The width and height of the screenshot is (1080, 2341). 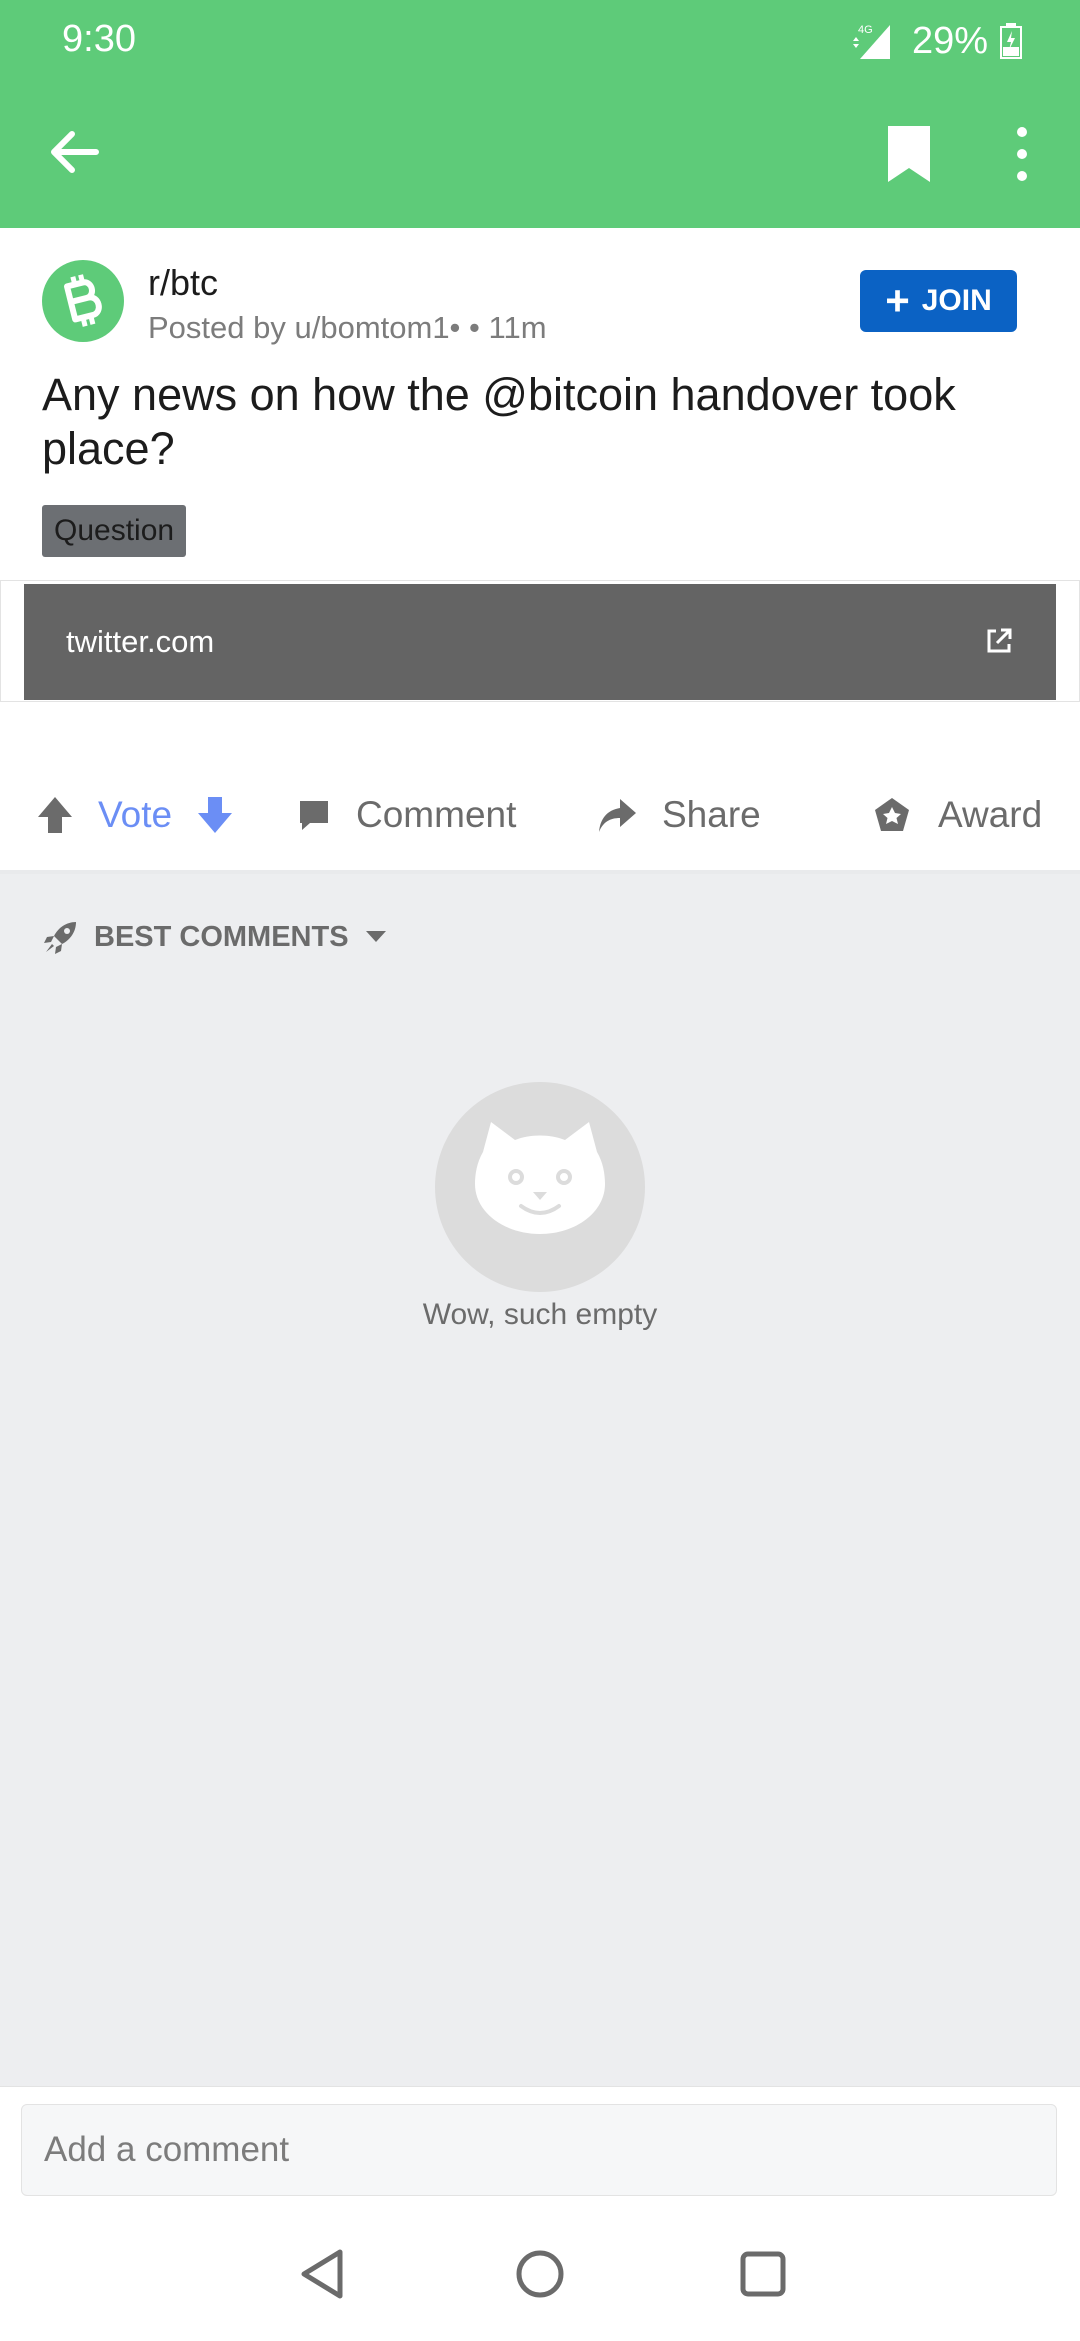 I want to click on cat-icon, so click(x=540, y=1178).